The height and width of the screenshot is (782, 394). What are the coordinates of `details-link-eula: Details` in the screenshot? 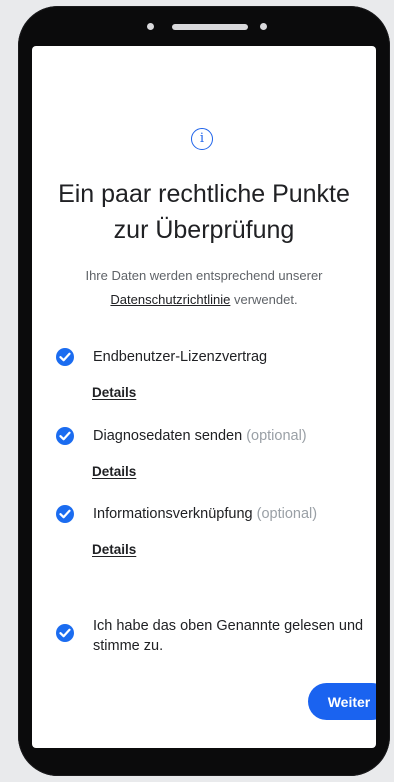 It's located at (114, 392).